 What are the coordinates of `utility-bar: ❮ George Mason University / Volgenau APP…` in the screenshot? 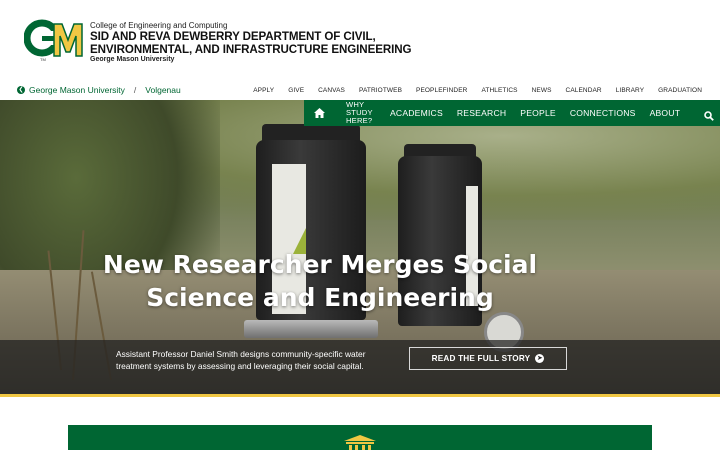 It's located at (360, 90).